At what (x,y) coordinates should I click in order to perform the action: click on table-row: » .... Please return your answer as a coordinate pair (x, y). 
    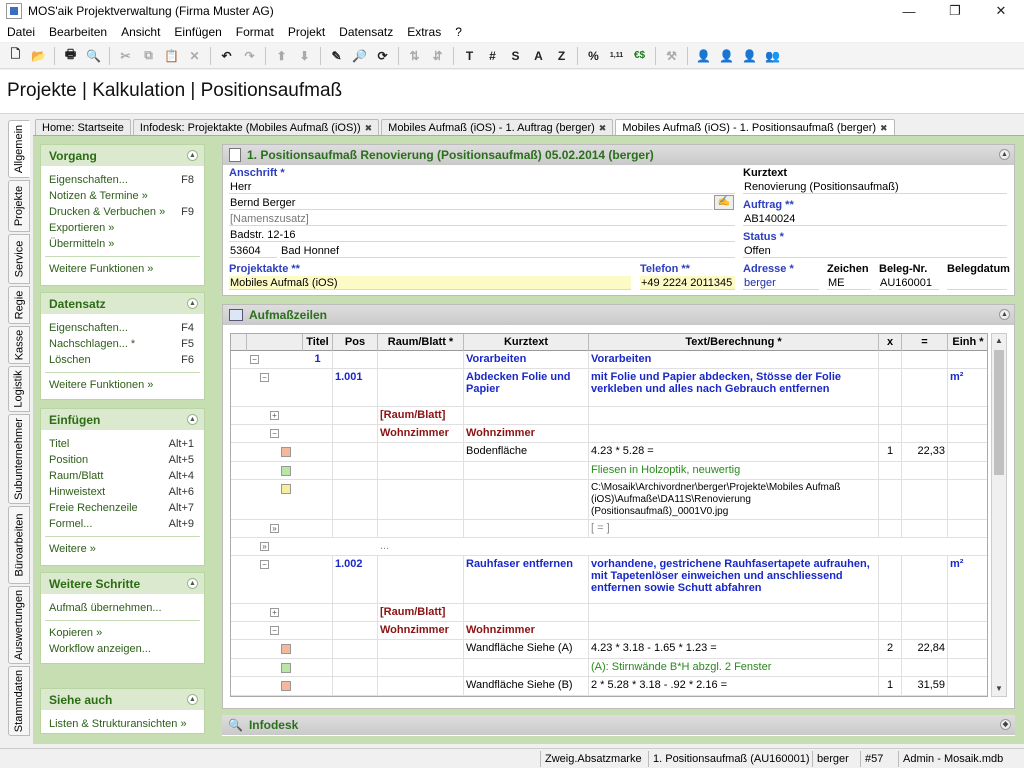
    Looking at the image, I should click on (609, 547).